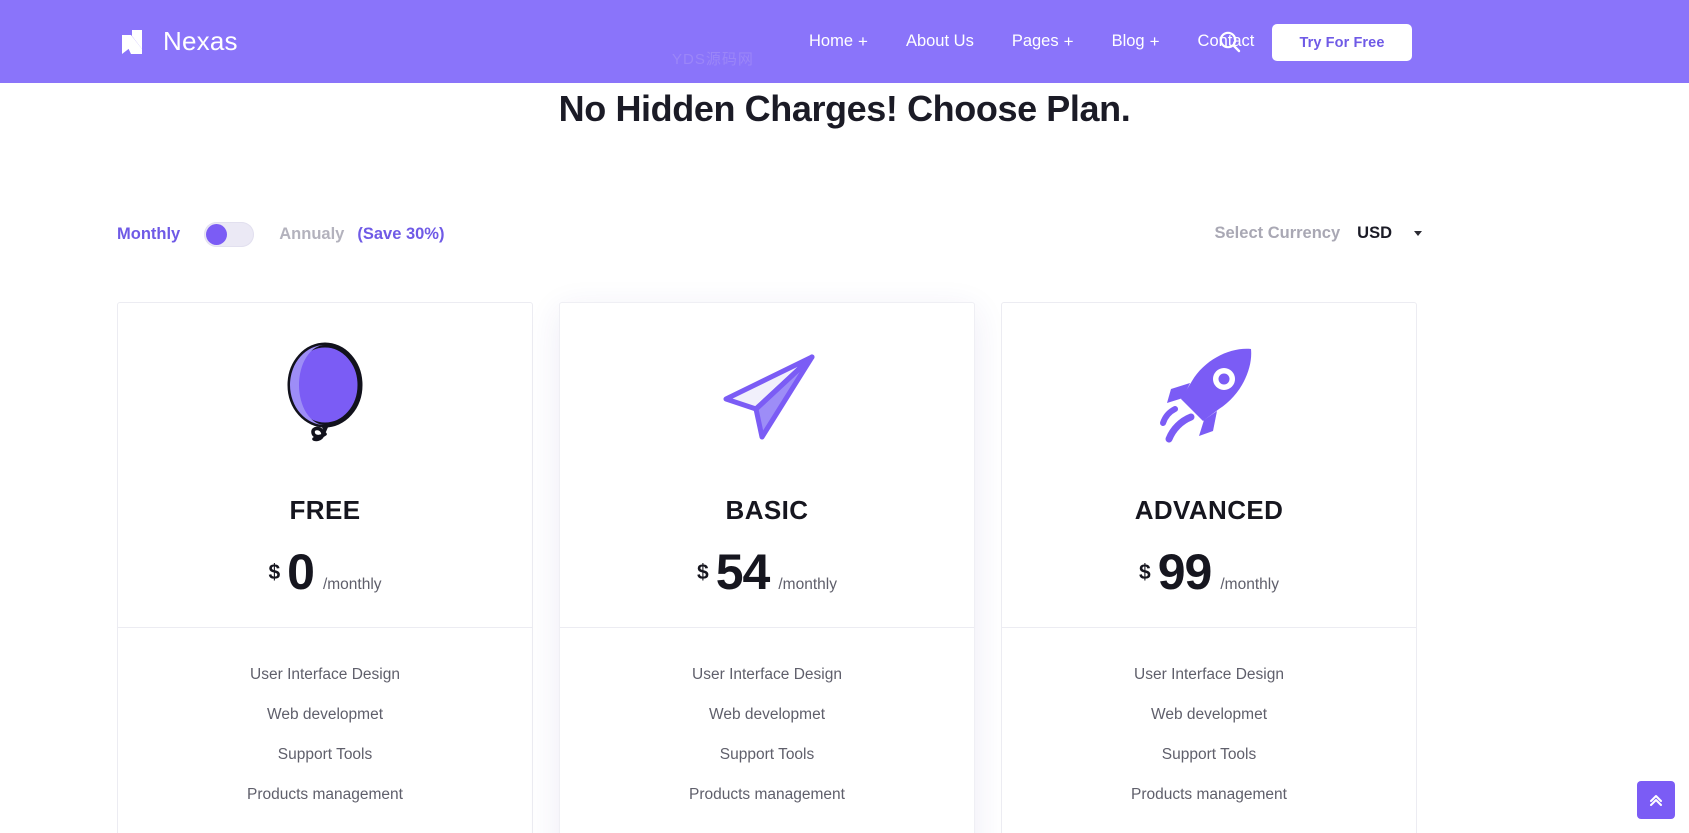  What do you see at coordinates (324, 572) in the screenshot?
I see `plan-price: $ 0 /monthly` at bounding box center [324, 572].